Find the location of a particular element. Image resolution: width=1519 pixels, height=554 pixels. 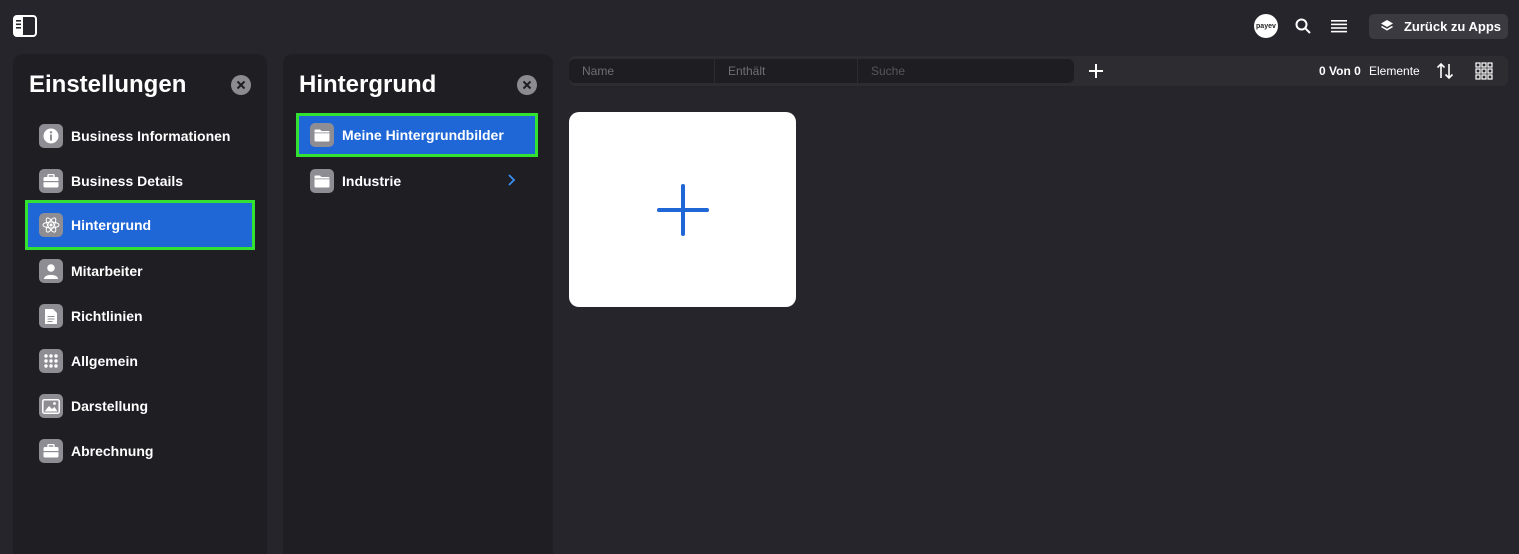

layers-icon is located at coordinates (1387, 26).